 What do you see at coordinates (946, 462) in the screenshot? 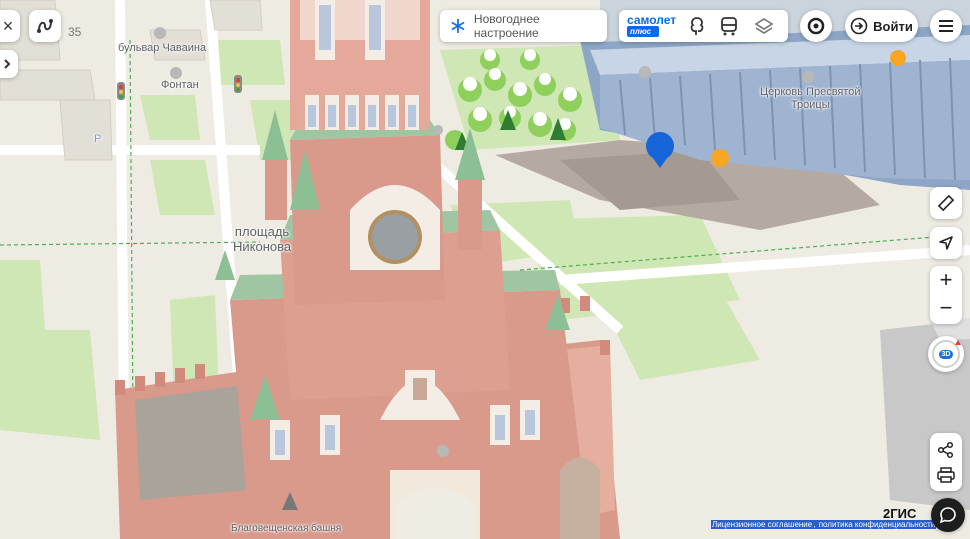
I see `share-print-group` at bounding box center [946, 462].